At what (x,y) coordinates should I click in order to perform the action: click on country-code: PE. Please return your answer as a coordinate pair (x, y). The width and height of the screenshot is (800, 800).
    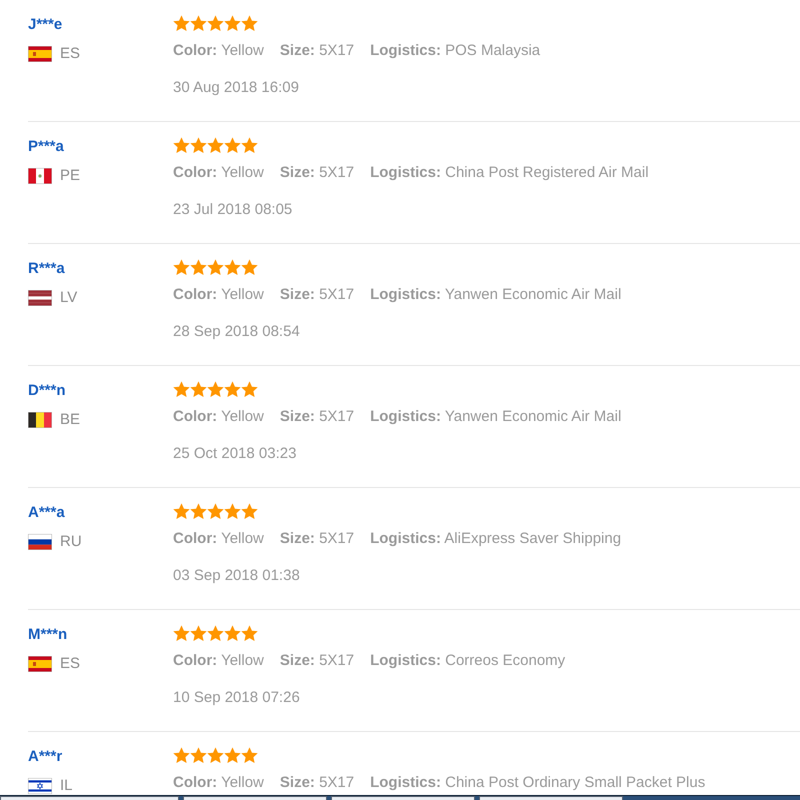
    Looking at the image, I should click on (70, 176).